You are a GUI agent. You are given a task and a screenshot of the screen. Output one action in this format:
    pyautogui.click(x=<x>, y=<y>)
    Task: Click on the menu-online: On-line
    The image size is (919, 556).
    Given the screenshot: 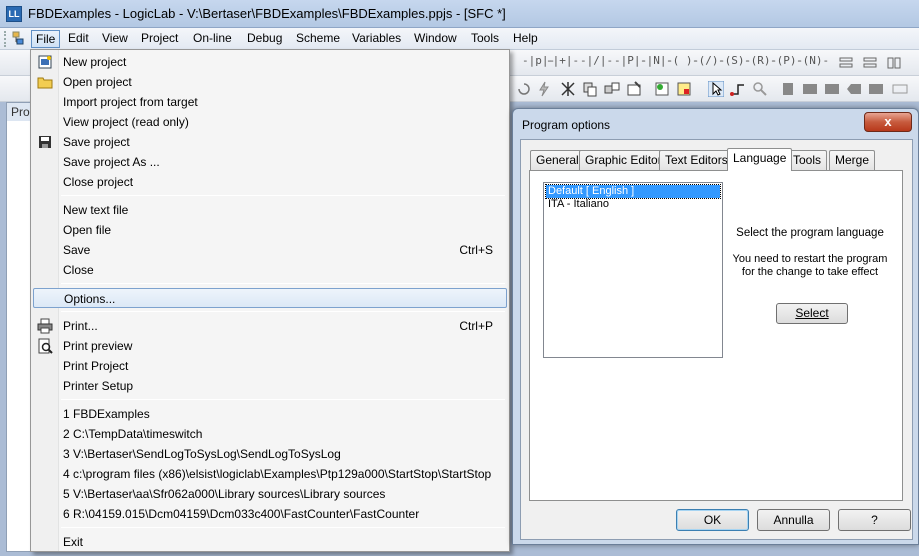 What is the action you would take?
    pyautogui.click(x=212, y=39)
    